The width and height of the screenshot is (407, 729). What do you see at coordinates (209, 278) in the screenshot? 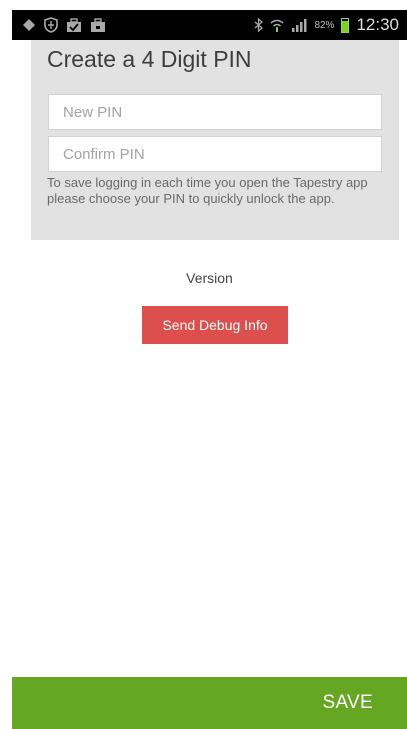
I see `version-label: Version` at bounding box center [209, 278].